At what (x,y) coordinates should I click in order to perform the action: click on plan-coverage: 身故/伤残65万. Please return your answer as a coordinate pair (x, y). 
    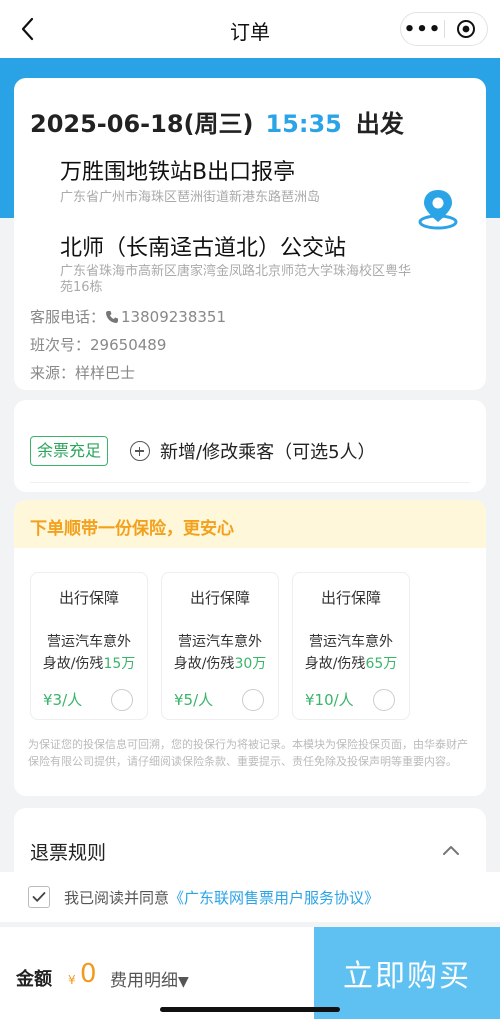
    Looking at the image, I should click on (351, 663).